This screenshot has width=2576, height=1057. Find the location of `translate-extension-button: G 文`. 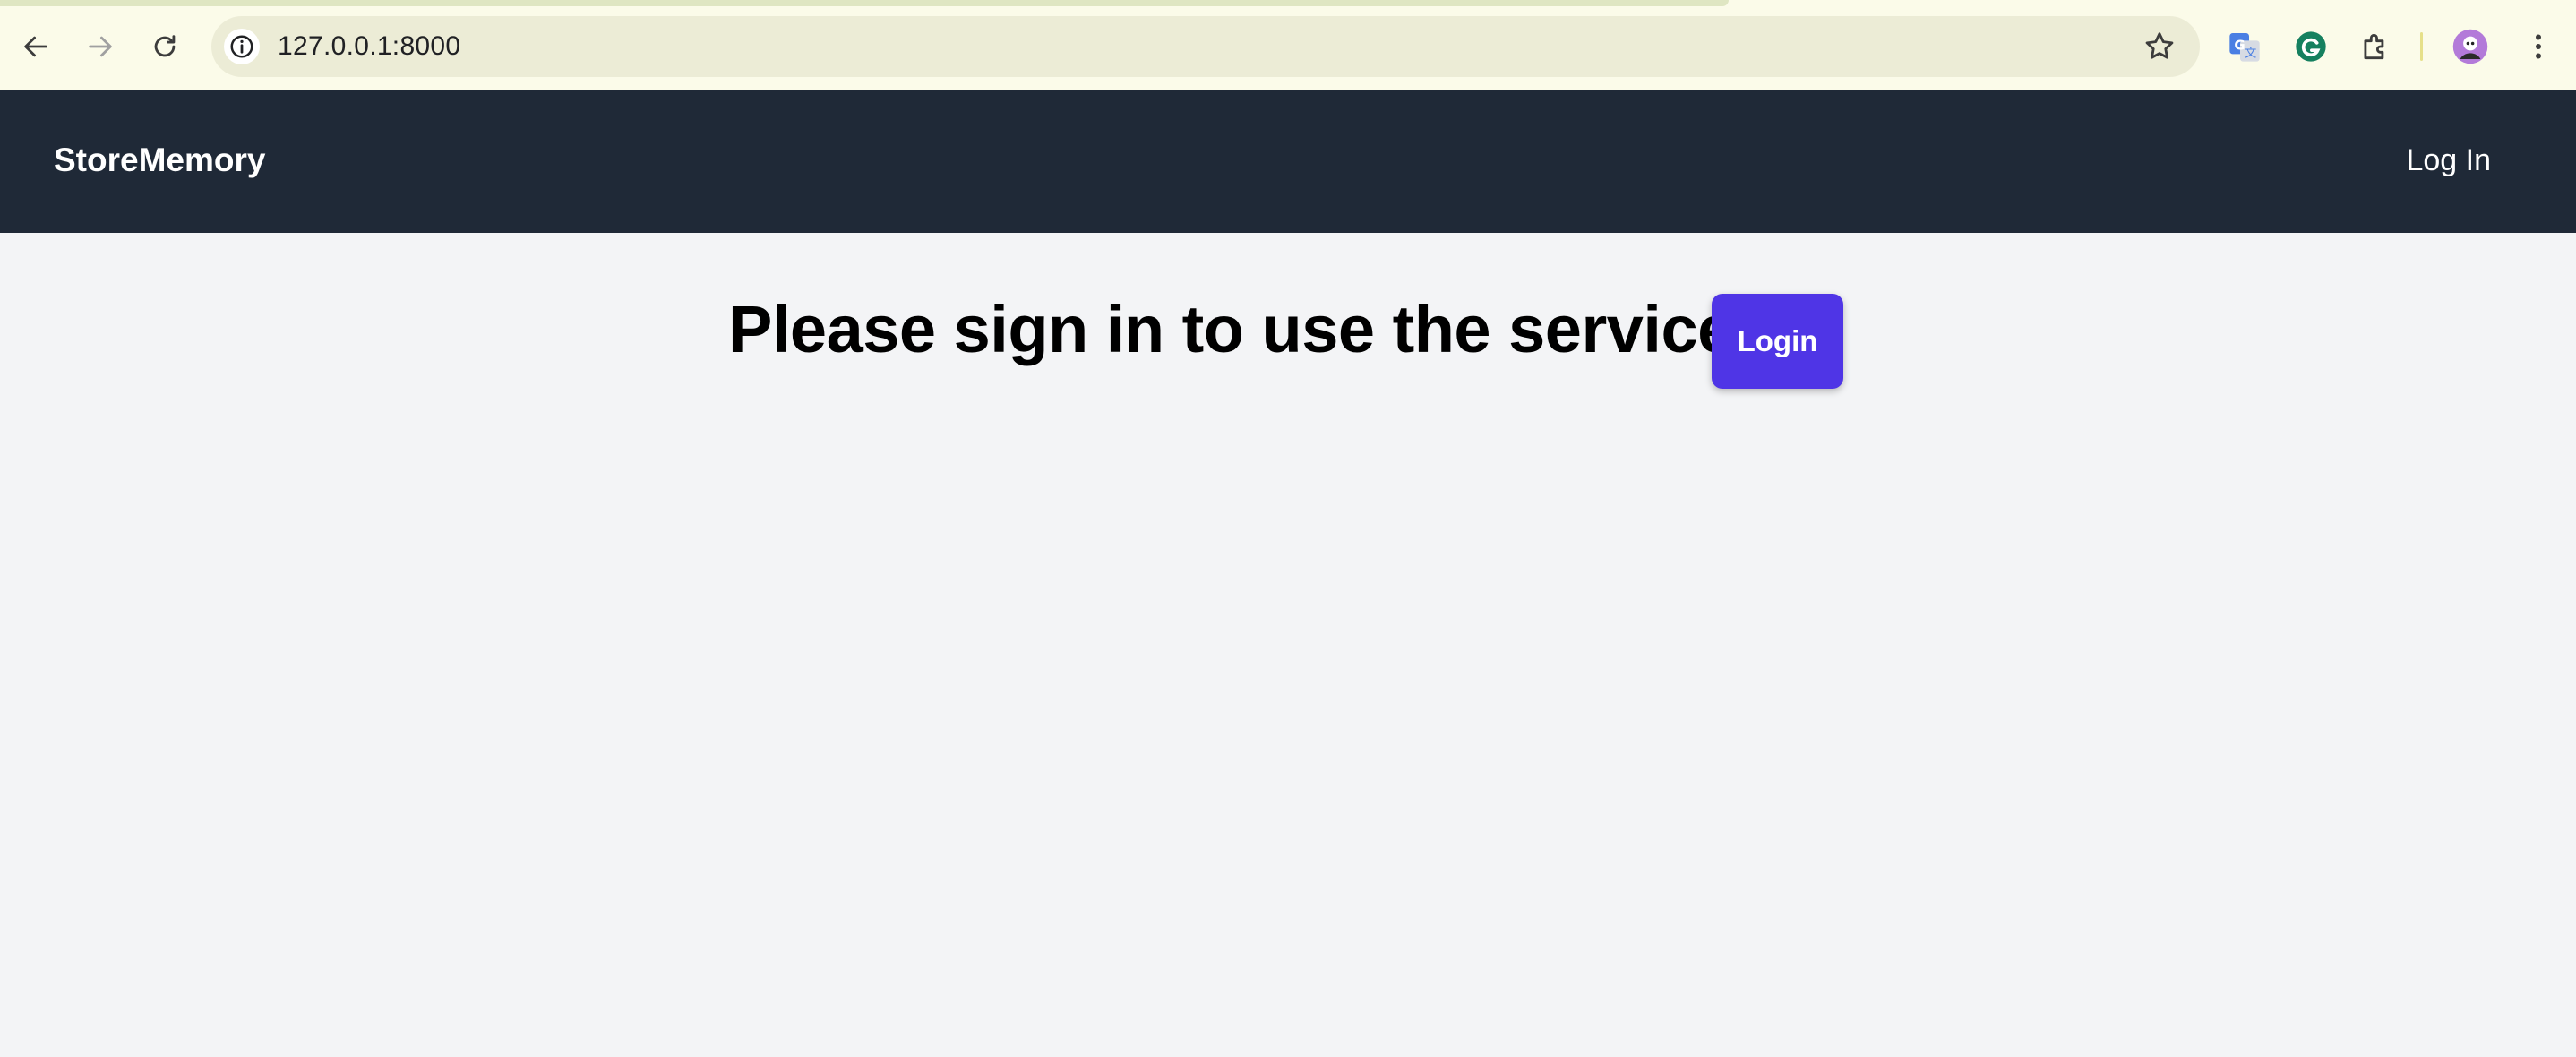

translate-extension-button: G 文 is located at coordinates (2244, 47).